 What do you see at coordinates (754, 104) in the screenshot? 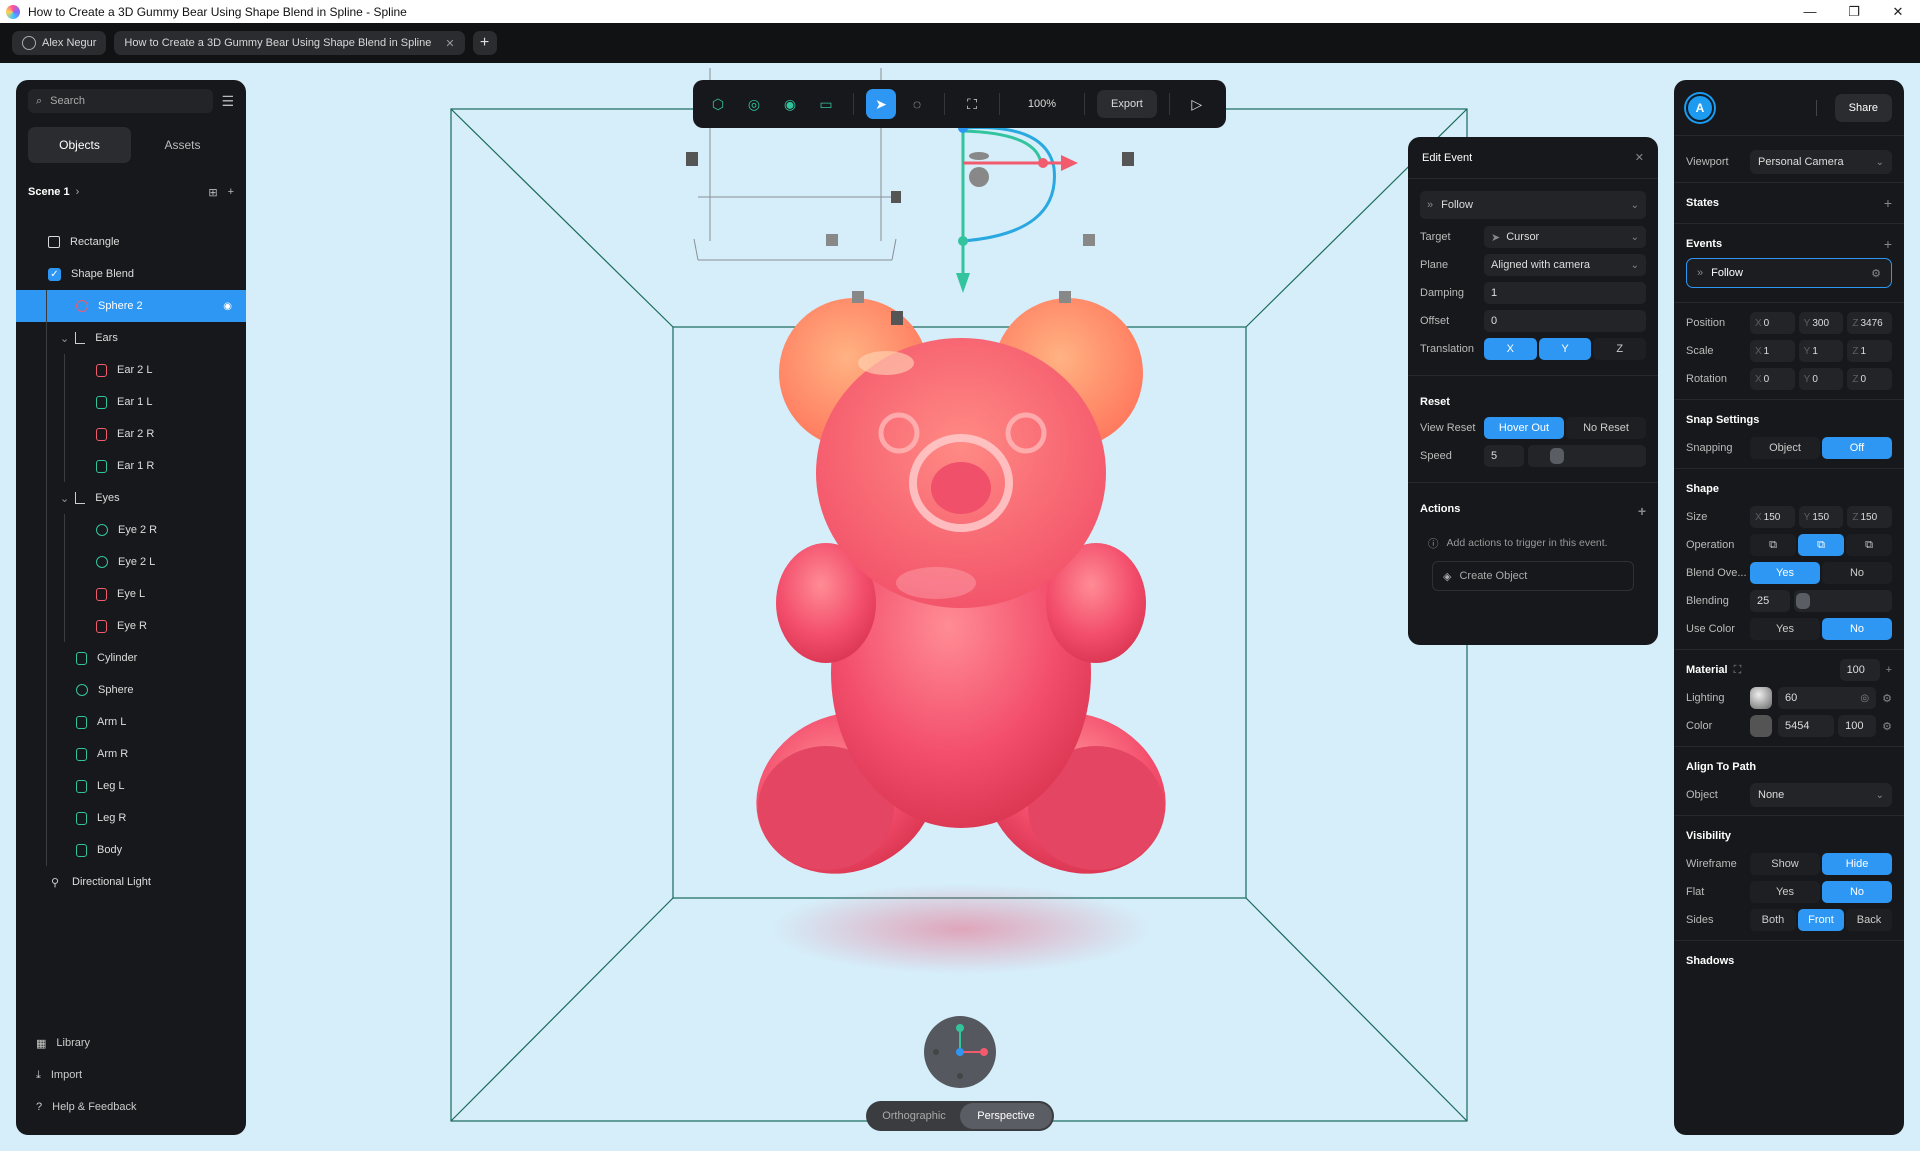
I see `sphere-tool-icon: ◎` at bounding box center [754, 104].